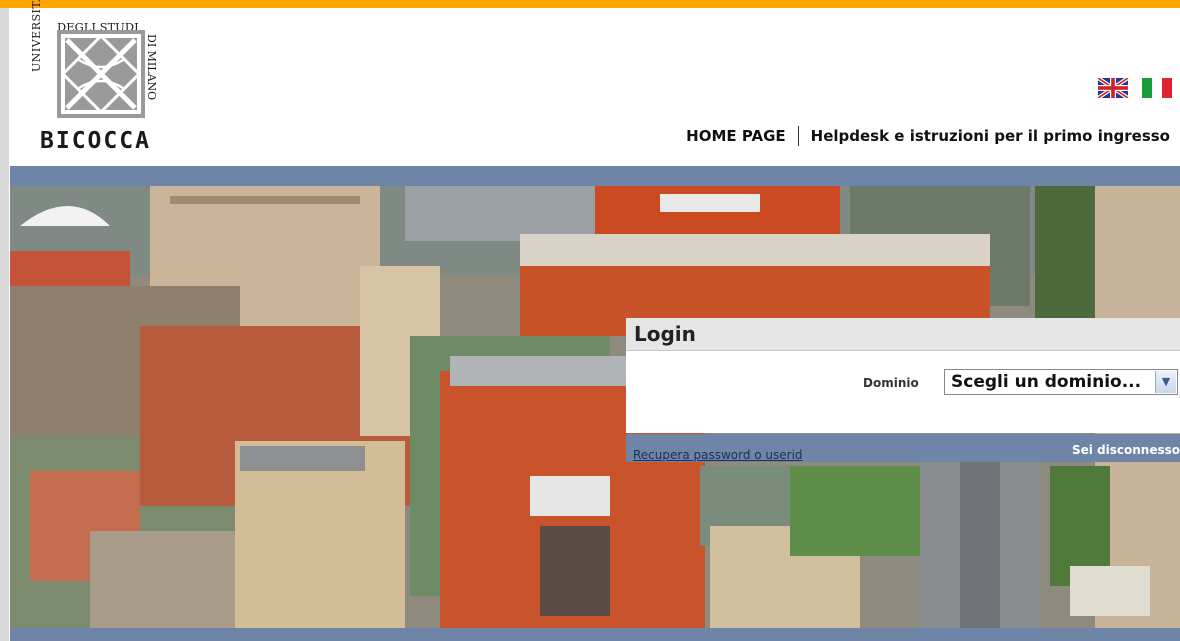 This screenshot has width=1180, height=641. I want to click on logo-text-right: DI MILANO, so click(151, 67).